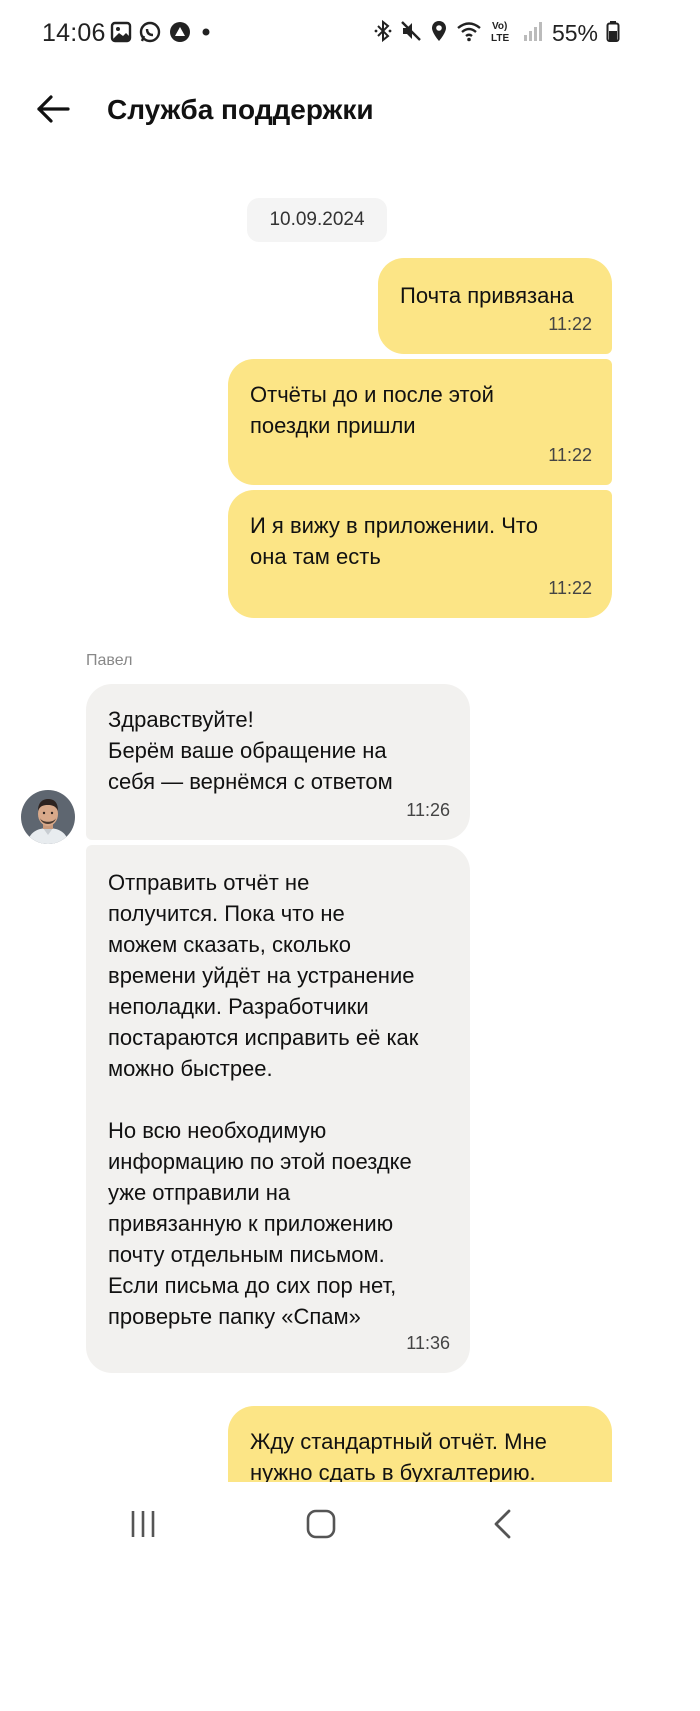 The image size is (700, 1711). What do you see at coordinates (74, 33) in the screenshot?
I see `status-time: 14:06` at bounding box center [74, 33].